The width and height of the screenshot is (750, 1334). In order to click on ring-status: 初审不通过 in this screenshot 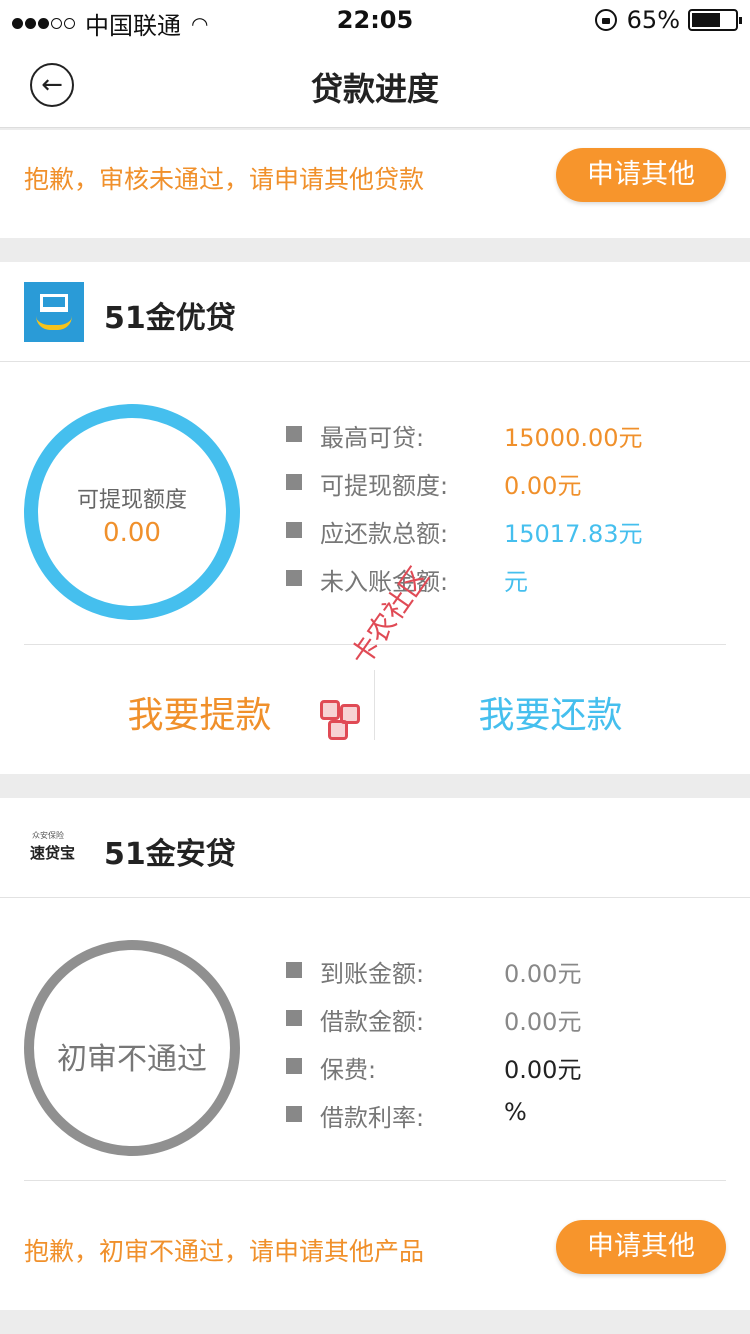, I will do `click(132, 1059)`.